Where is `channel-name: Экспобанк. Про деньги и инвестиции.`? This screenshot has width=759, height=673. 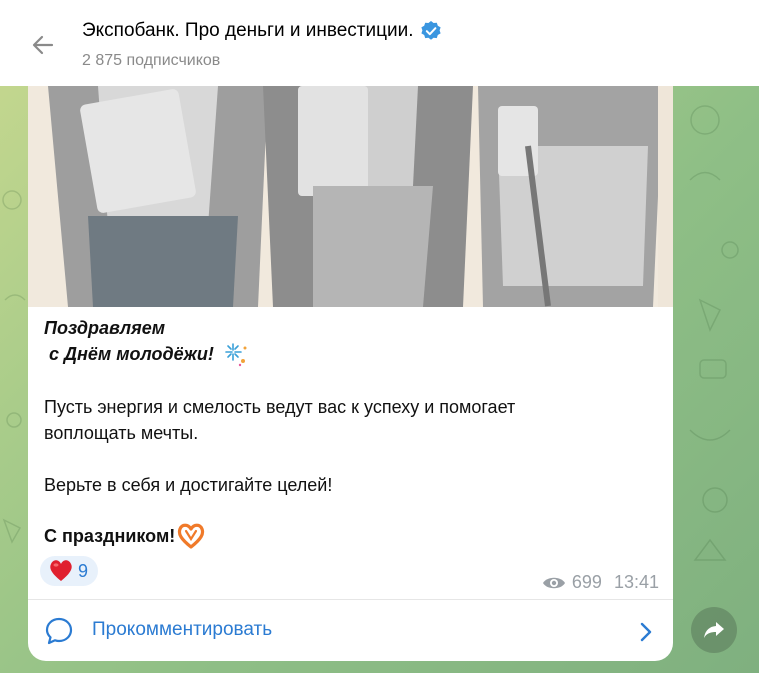
channel-name: Экспобанк. Про деньги и инвестиции. is located at coordinates (248, 30).